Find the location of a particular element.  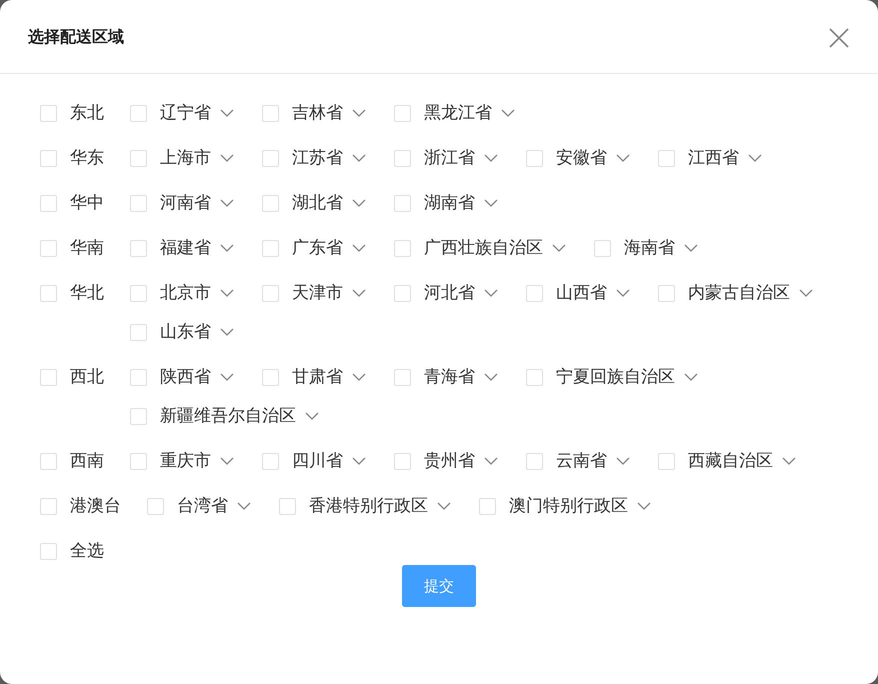

province-label: 山西省 is located at coordinates (581, 293).